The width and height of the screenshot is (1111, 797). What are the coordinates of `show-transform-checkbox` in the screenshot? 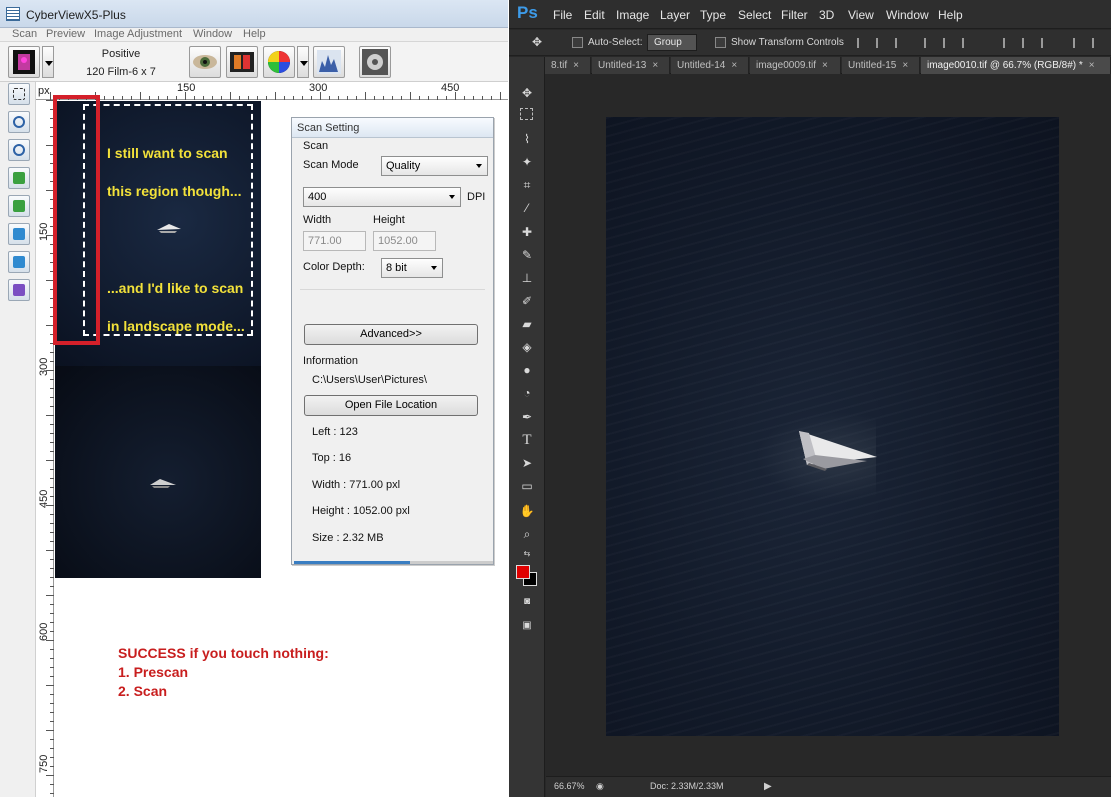 It's located at (720, 42).